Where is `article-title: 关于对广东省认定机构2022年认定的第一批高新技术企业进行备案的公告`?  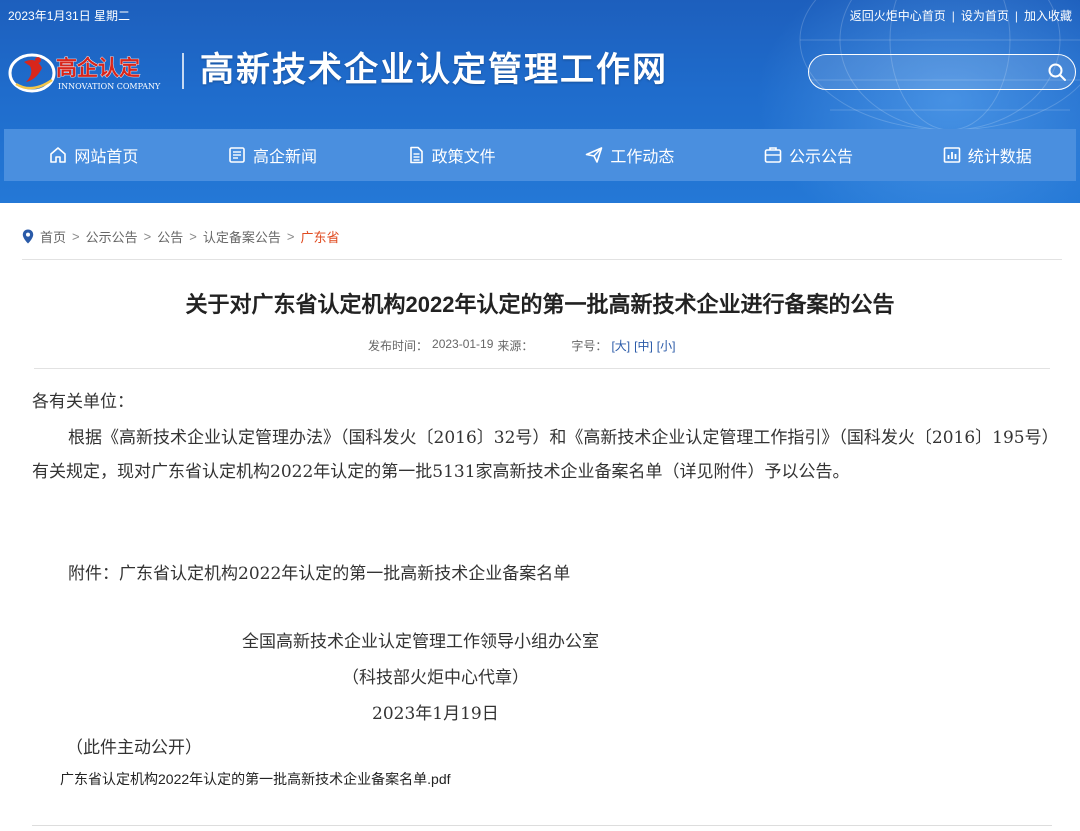
article-title: 关于对广东省认定机构2022年认定的第一批高新技术企业进行备案的公告 is located at coordinates (540, 304).